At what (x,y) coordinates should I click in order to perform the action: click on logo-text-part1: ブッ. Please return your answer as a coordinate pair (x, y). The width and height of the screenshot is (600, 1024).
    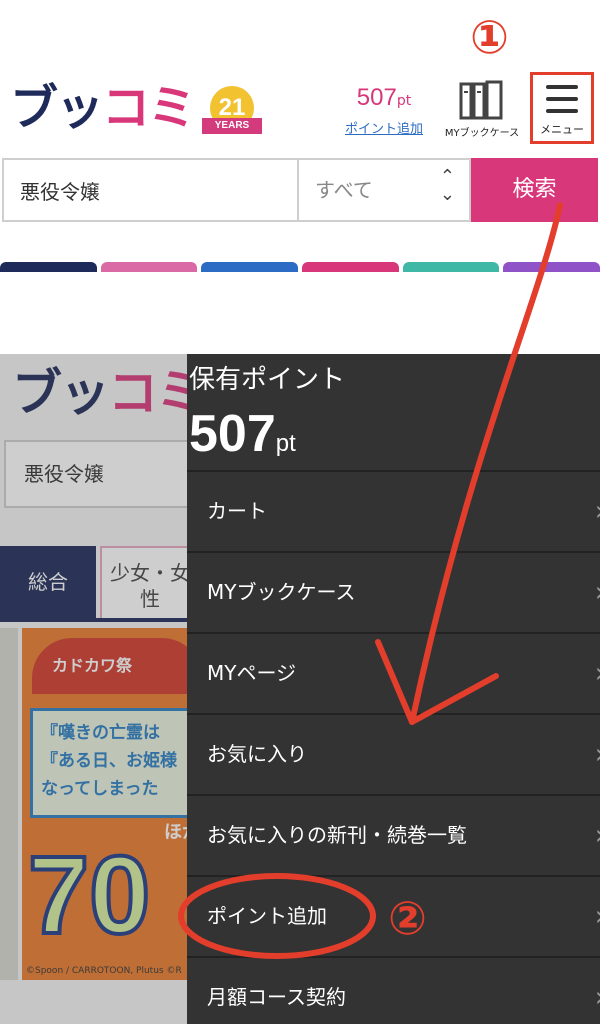
    Looking at the image, I should click on (57, 108).